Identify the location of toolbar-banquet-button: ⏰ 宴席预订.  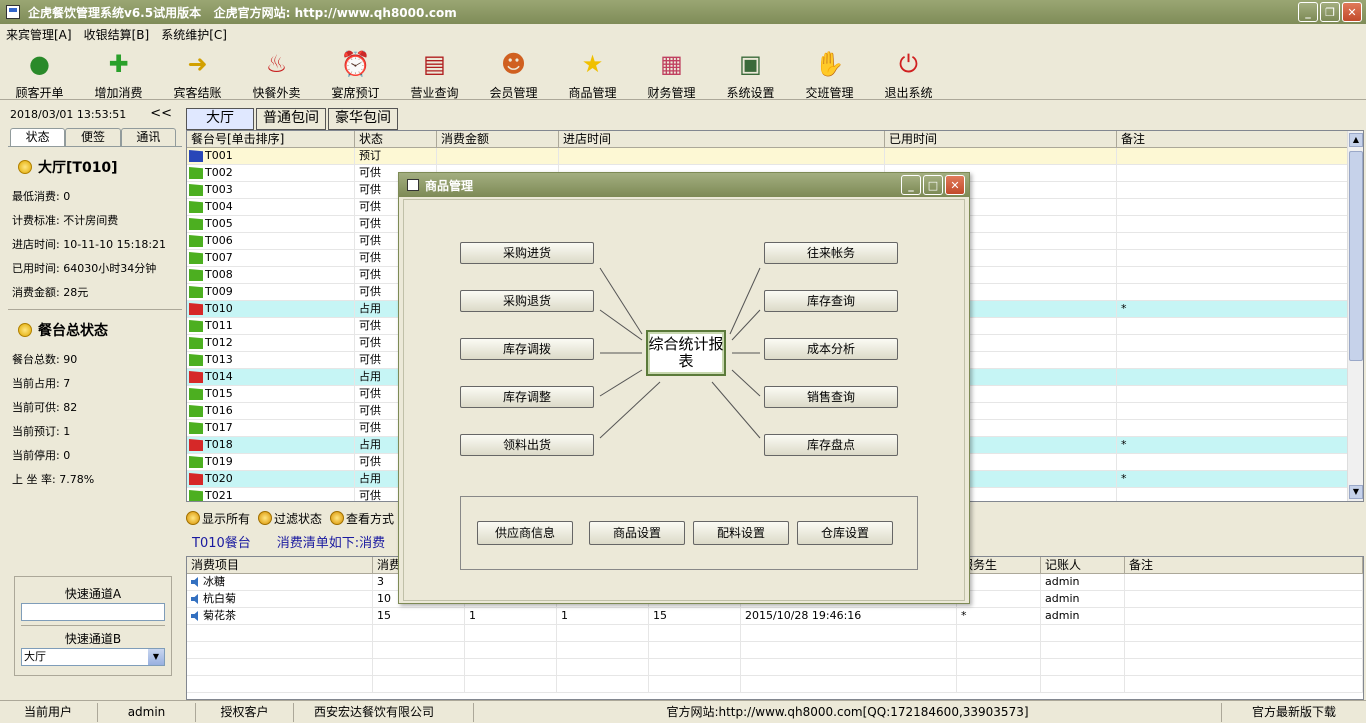
(355, 72).